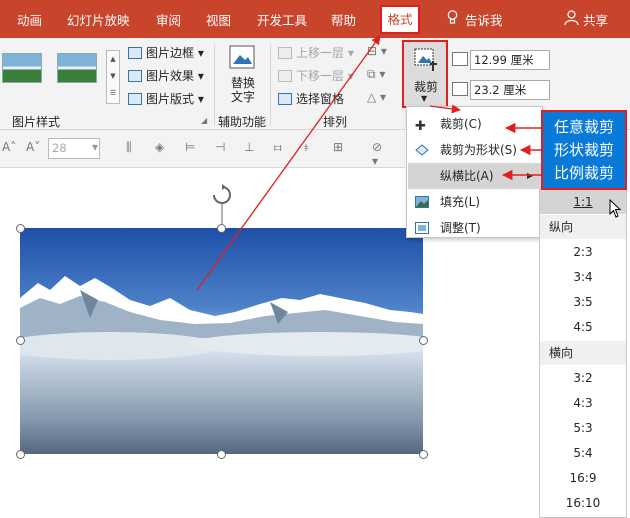 The height and width of the screenshot is (518, 630). What do you see at coordinates (243, 90) in the screenshot?
I see `alt-text-button: 替换 文字` at bounding box center [243, 90].